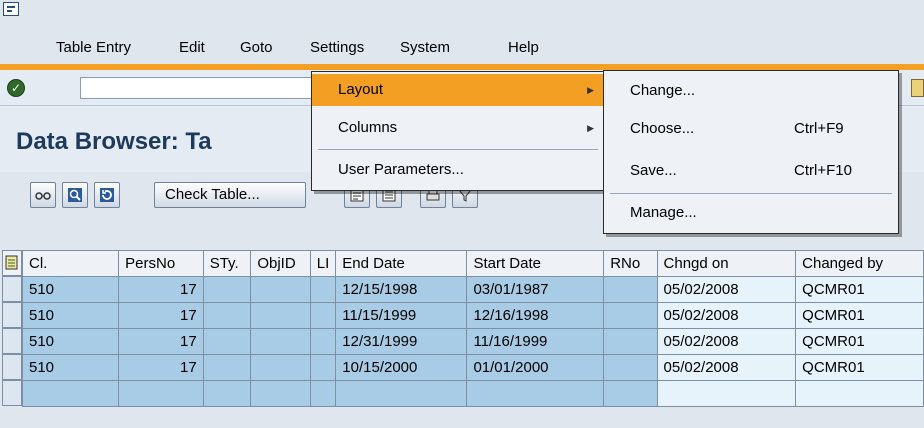 This screenshot has height=428, width=924. Describe the element at coordinates (751, 129) in the screenshot. I see `menu-item-choose: Choose... Ctrl+F9` at that location.